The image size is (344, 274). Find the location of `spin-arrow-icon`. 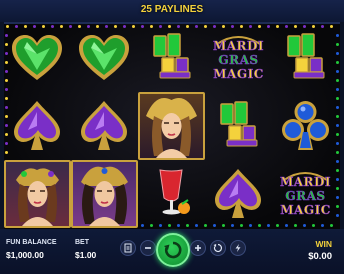

spin-arrow-icon is located at coordinates (173, 250).